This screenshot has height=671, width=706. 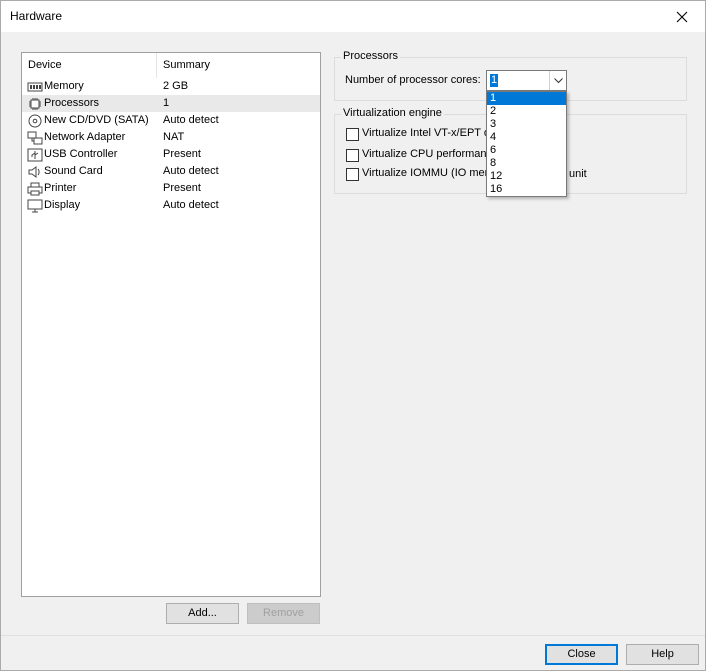 What do you see at coordinates (526, 150) in the screenshot?
I see `dropdown-option: 6` at bounding box center [526, 150].